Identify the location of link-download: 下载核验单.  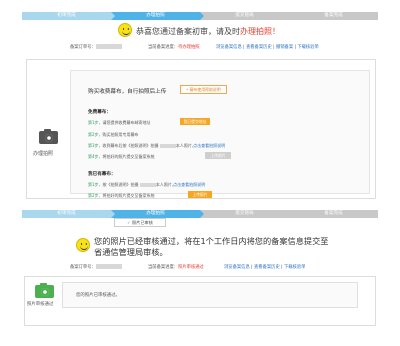
(307, 47).